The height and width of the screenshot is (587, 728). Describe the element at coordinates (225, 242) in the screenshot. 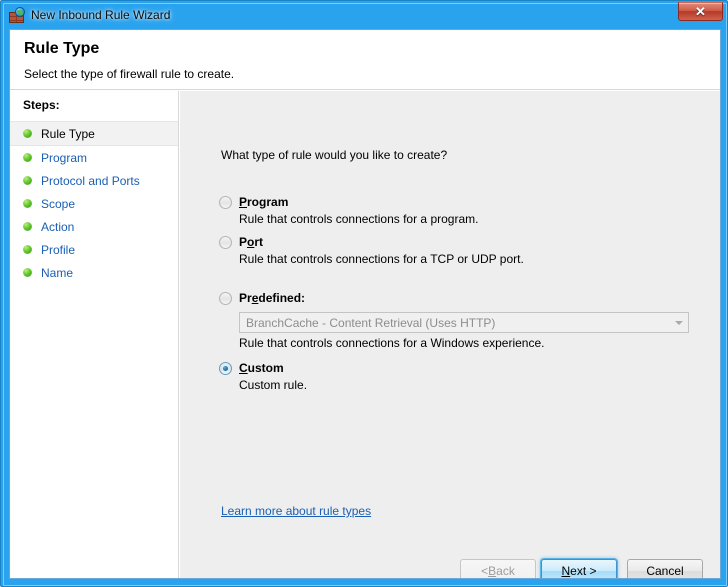

I see `radio-port` at that location.